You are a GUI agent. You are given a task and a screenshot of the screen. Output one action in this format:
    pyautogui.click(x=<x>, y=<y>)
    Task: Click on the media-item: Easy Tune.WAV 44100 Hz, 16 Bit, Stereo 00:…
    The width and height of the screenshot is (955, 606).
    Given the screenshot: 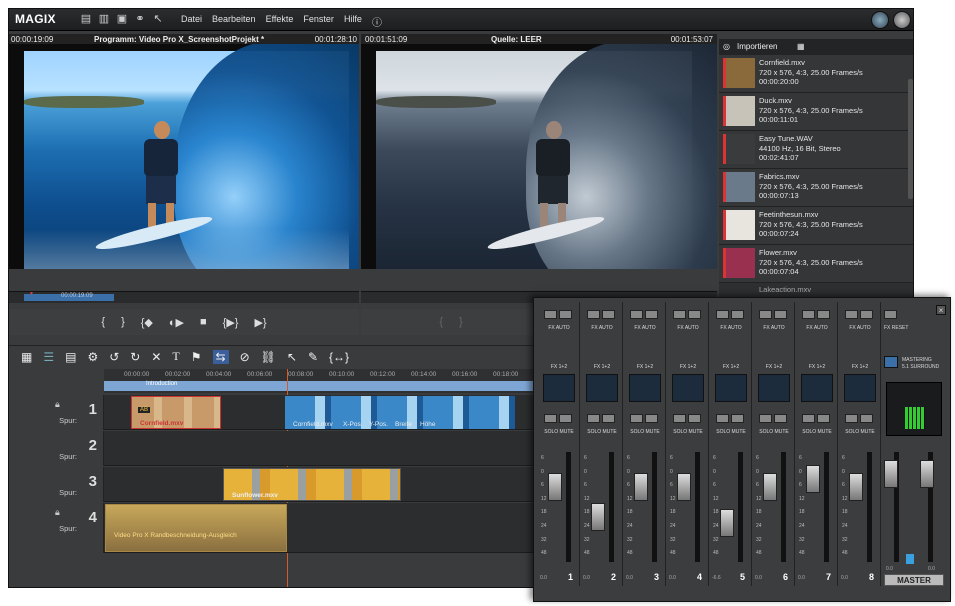 What is the action you would take?
    pyautogui.click(x=816, y=150)
    